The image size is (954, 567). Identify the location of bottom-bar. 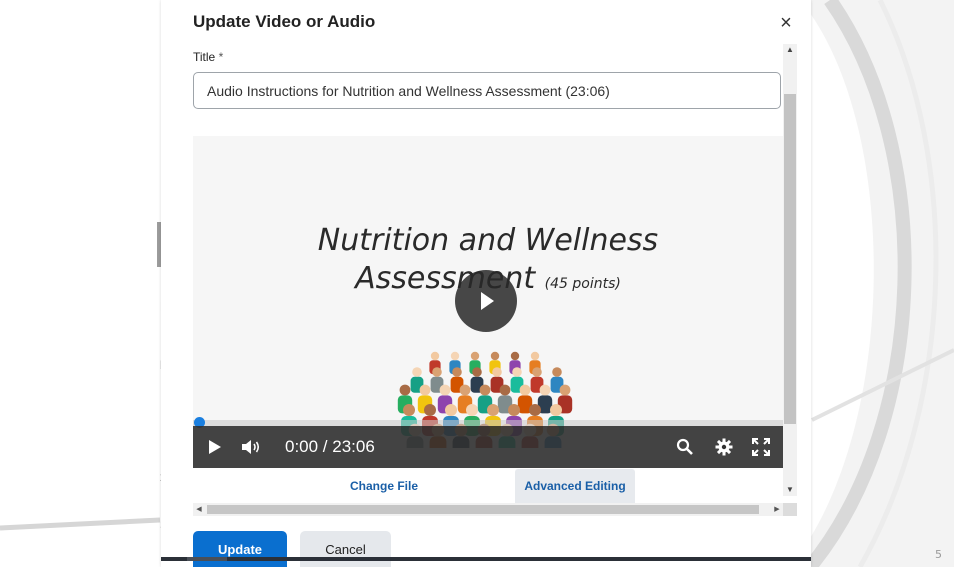
(486, 559).